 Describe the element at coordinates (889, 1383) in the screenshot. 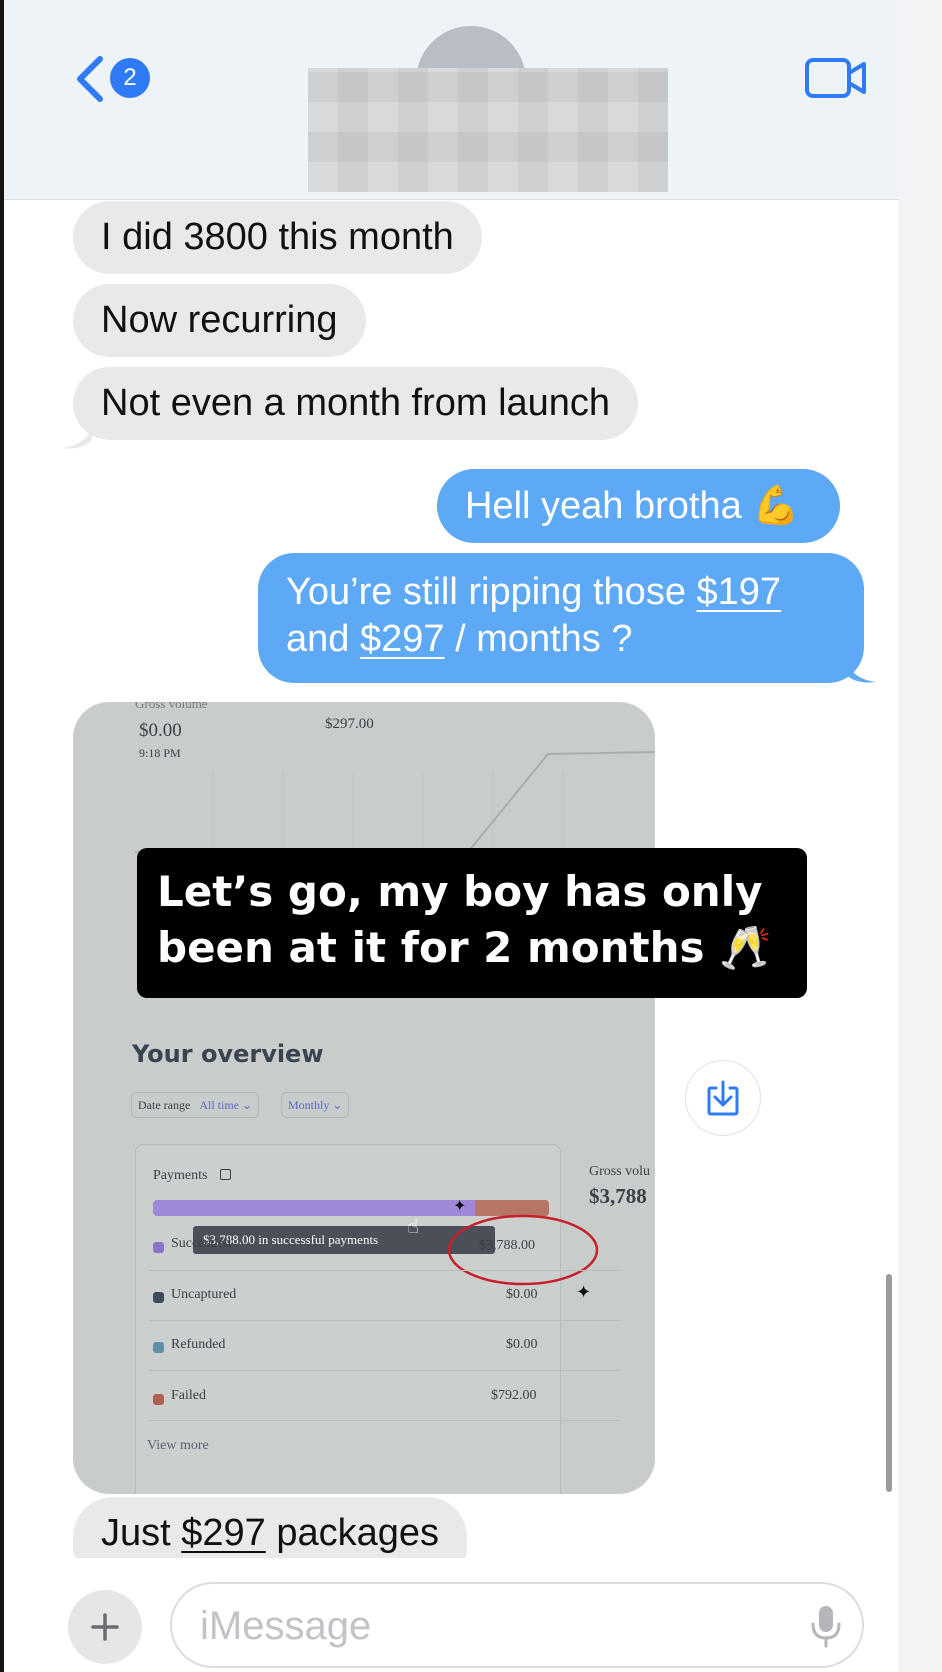

I see `scrollbar` at that location.